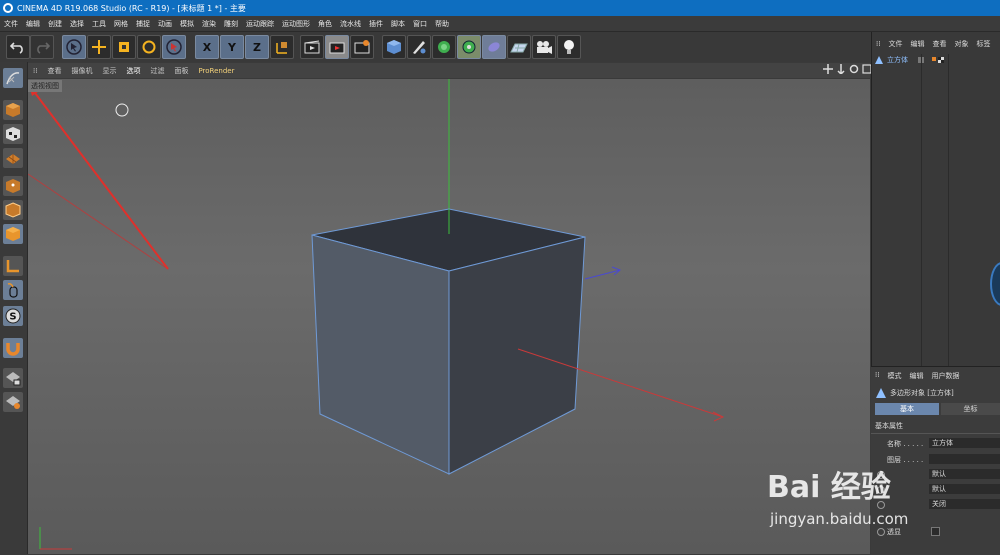 Image resolution: width=1000 pixels, height=555 pixels. I want to click on coordinate-system-button, so click(282, 47).